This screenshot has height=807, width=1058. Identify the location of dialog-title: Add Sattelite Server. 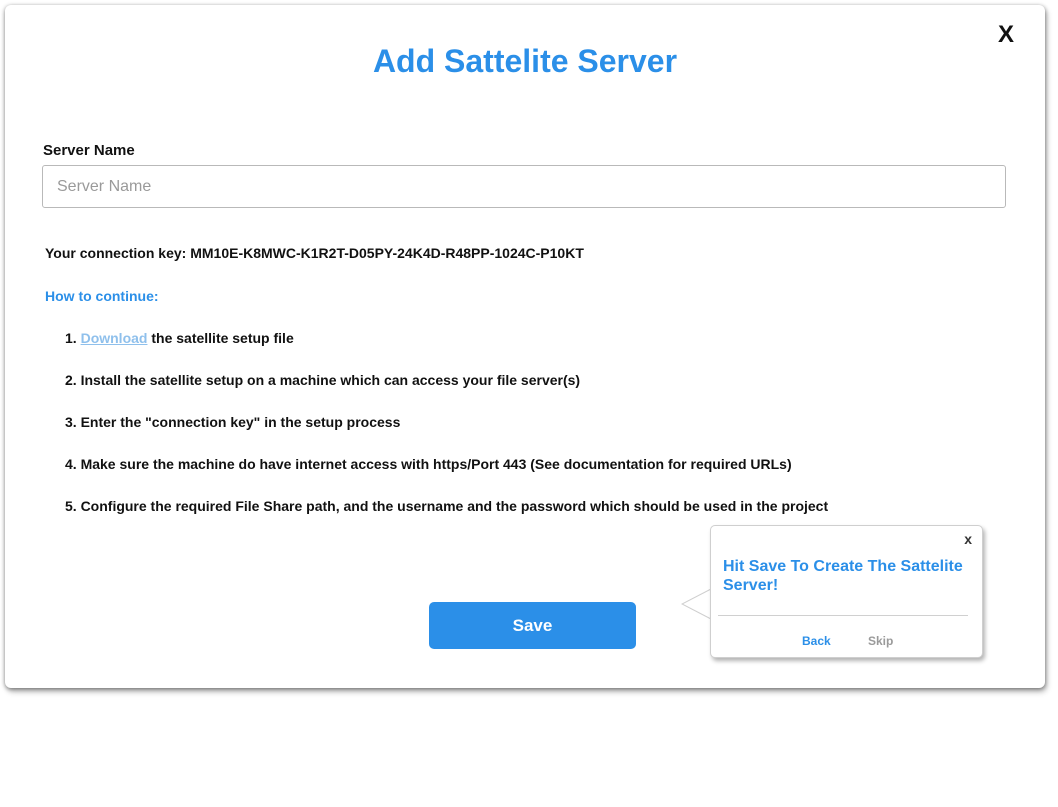
(525, 61).